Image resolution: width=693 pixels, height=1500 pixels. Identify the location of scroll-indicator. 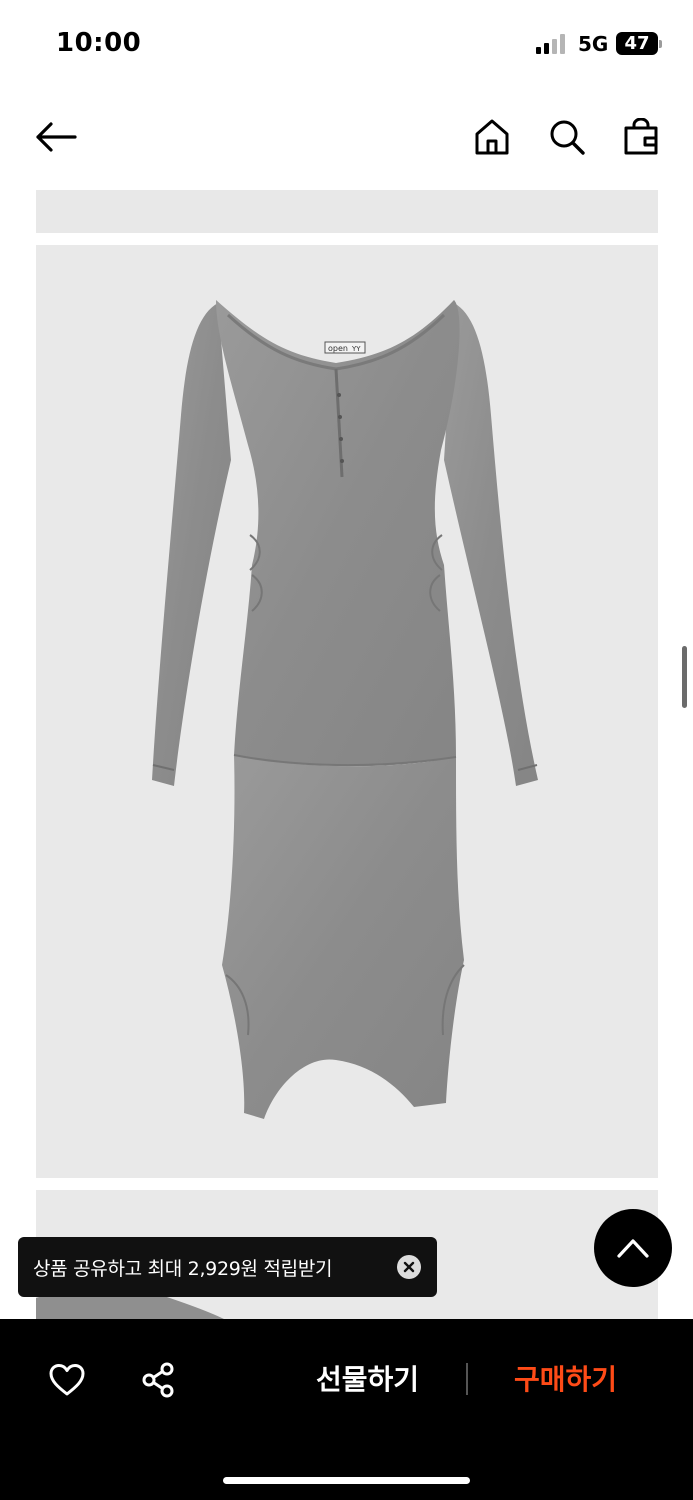
(684, 677).